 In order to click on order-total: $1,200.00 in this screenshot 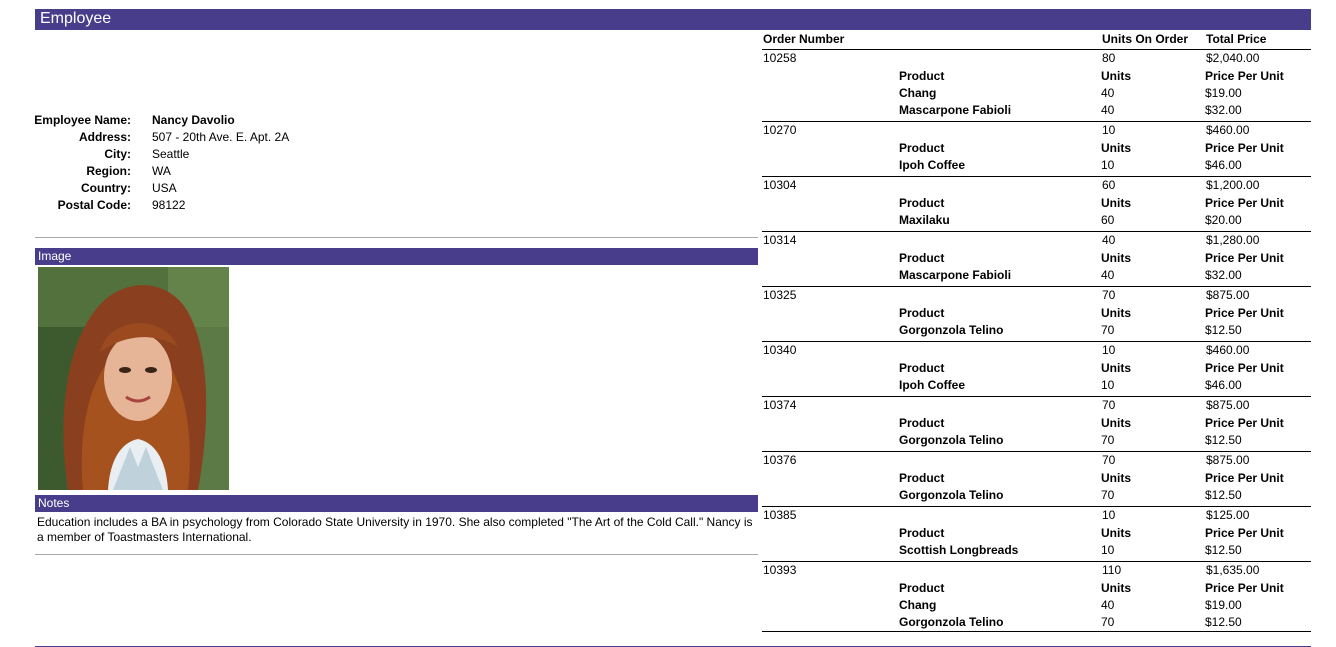, I will do `click(1233, 185)`.